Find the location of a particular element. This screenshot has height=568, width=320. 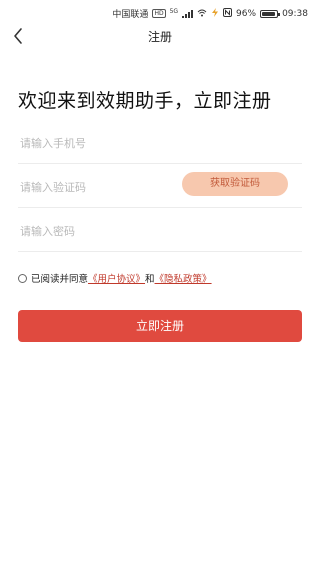

welcome-heading: 欢迎来到效期助手，立即注册 is located at coordinates (145, 101).